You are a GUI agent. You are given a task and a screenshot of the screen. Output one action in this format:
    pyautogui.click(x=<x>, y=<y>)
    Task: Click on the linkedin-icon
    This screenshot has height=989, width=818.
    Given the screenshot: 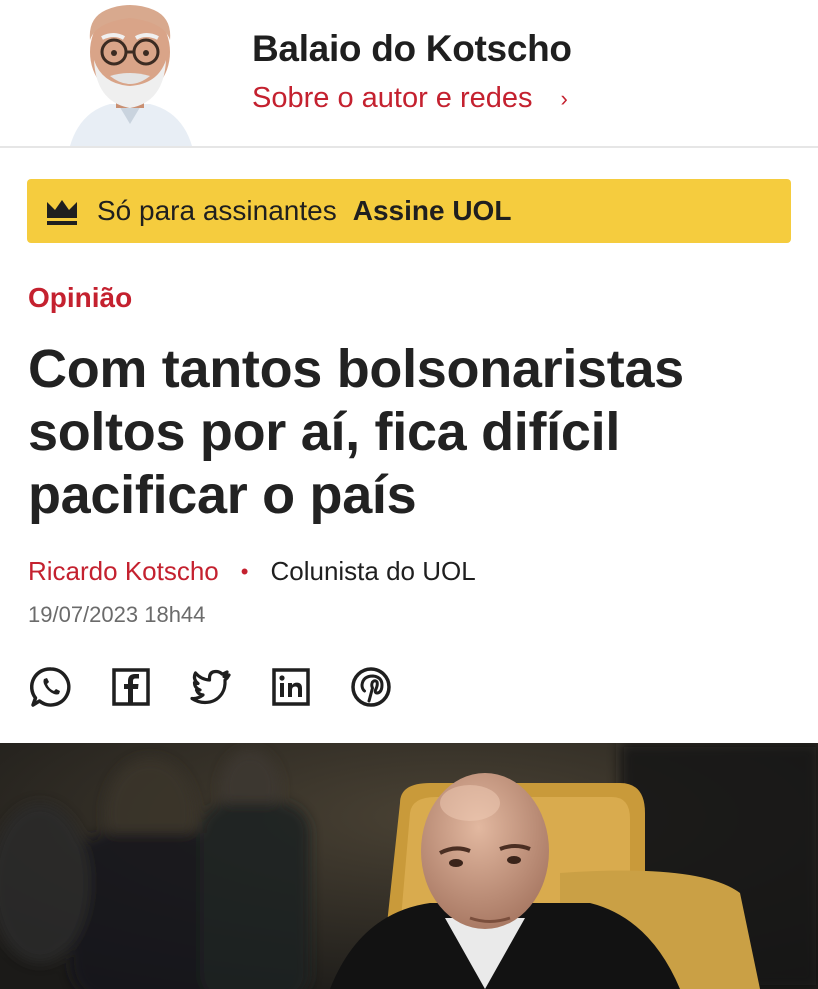 What is the action you would take?
    pyautogui.click(x=291, y=687)
    